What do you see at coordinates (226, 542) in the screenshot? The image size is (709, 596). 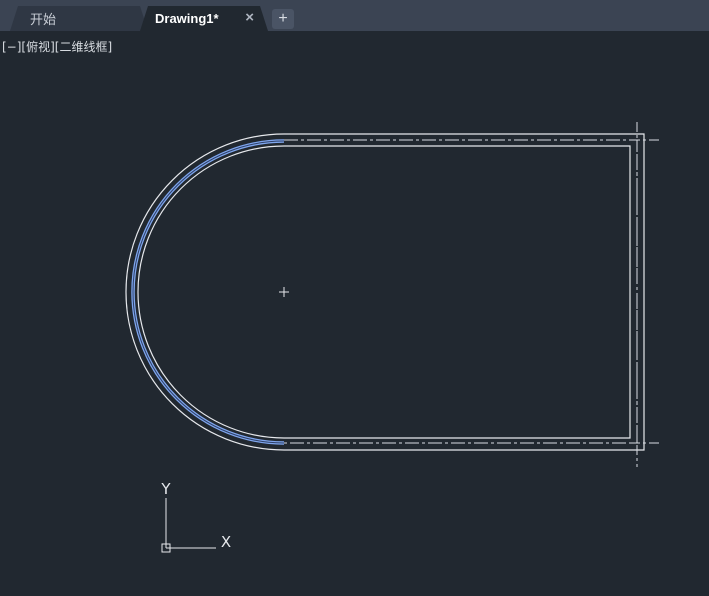 I see `ucs-x-label: X` at bounding box center [226, 542].